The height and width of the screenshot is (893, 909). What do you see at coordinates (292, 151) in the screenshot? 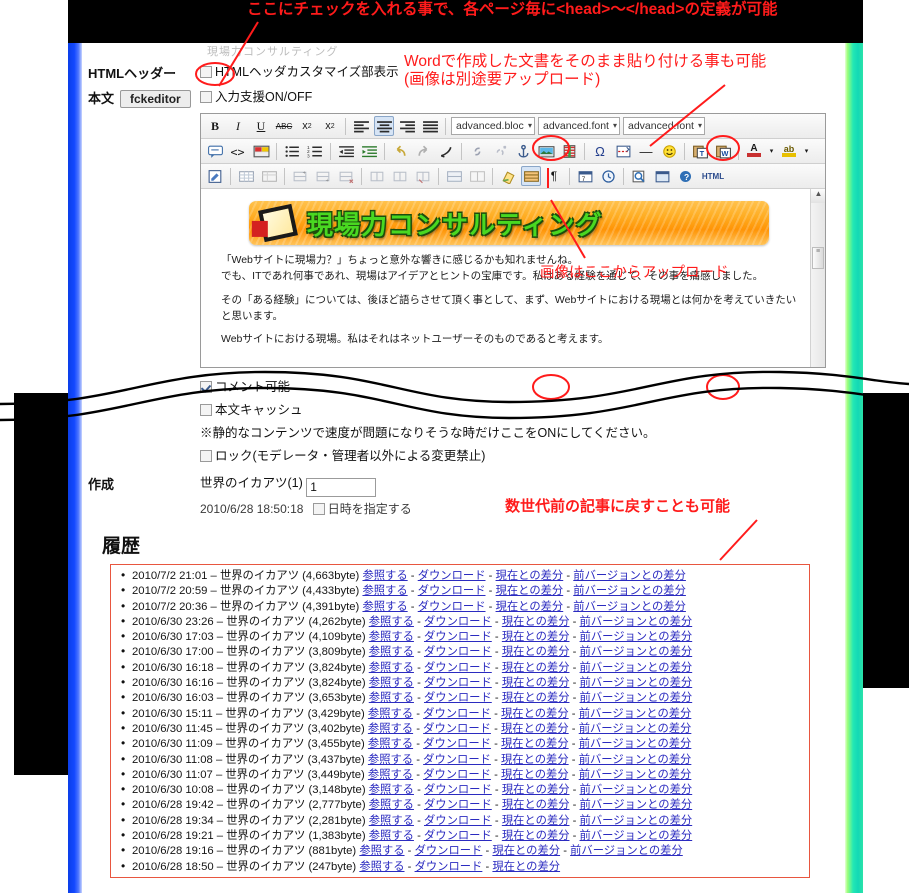
I see `bulleted-list-icon` at bounding box center [292, 151].